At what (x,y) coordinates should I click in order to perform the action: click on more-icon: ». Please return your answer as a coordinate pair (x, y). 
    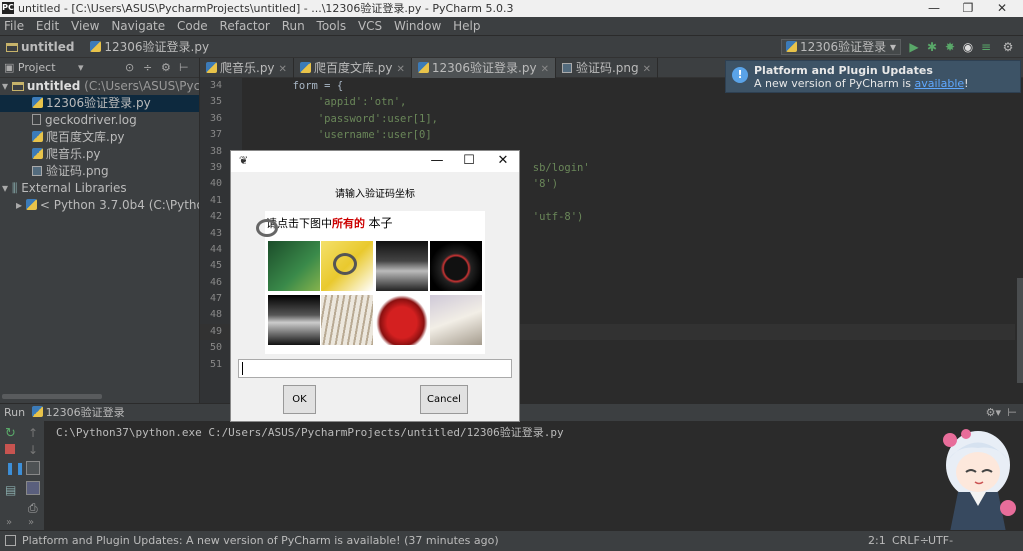
    Looking at the image, I should click on (9, 522).